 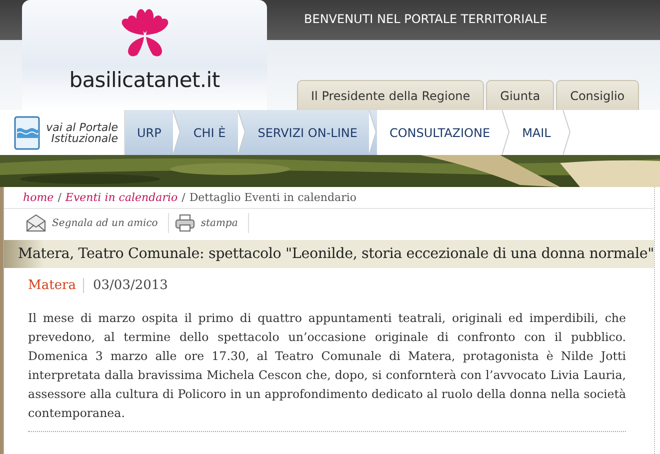 What do you see at coordinates (425, 18) in the screenshot?
I see `welcome-text: BENVENUTI NEL PORTALE TERRITORIALE` at bounding box center [425, 18].